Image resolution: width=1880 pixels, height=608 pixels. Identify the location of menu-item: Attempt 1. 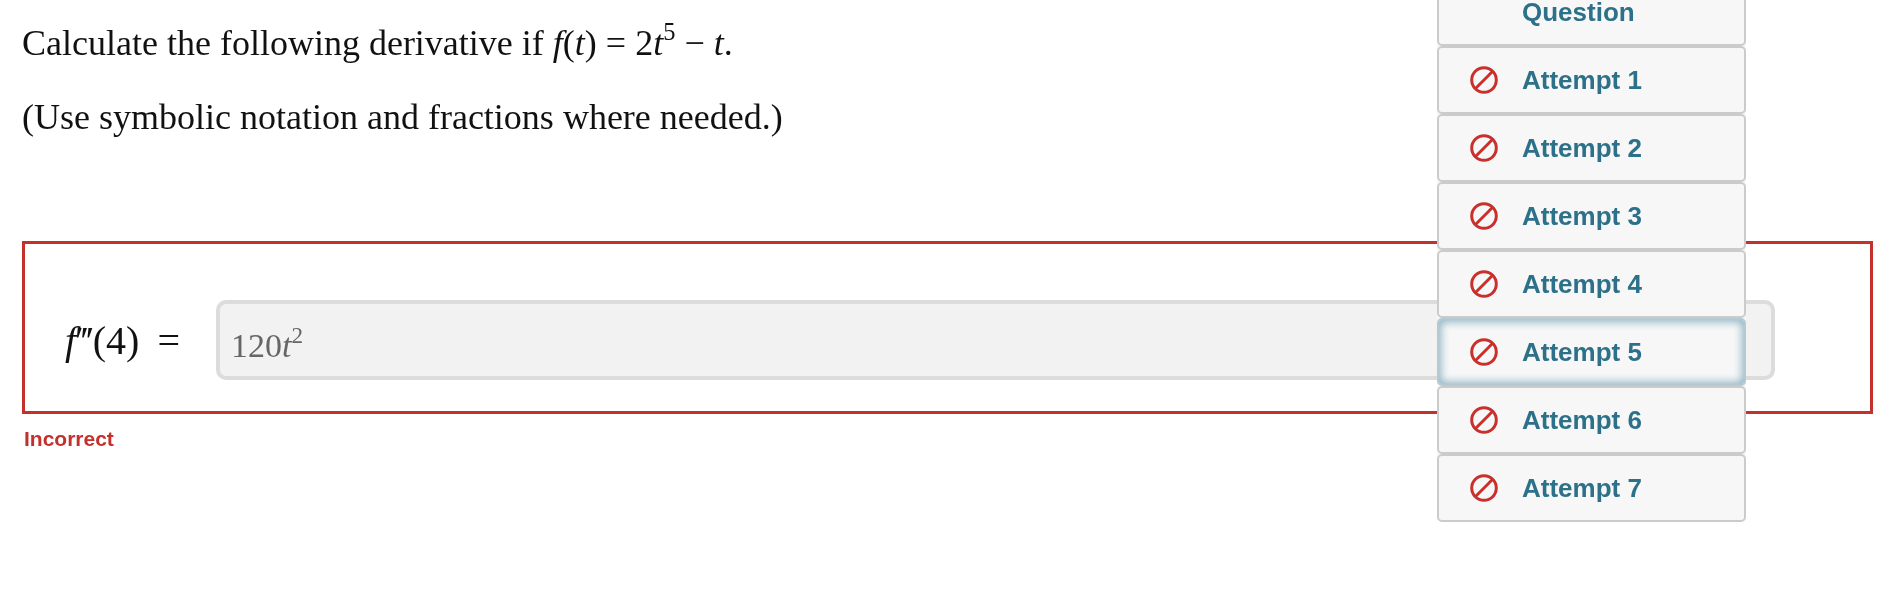
(1591, 80).